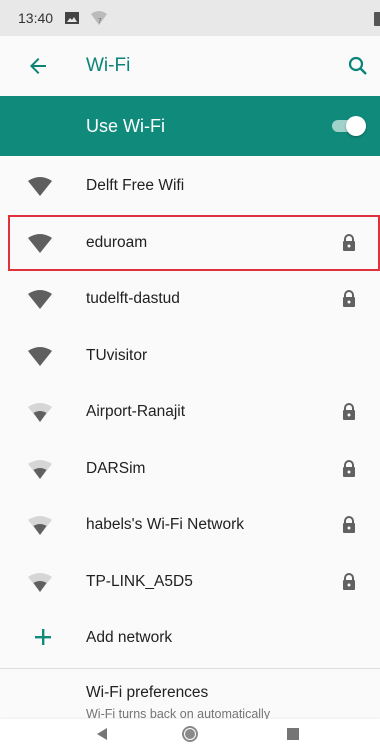 This screenshot has width=380, height=749. I want to click on network-row: TP-LINK_A5D5, so click(190, 582).